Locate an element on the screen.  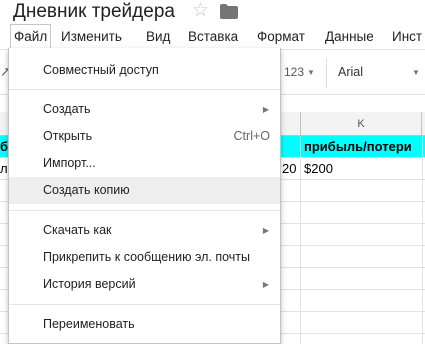
toolbar-divider is located at coordinates (326, 73).